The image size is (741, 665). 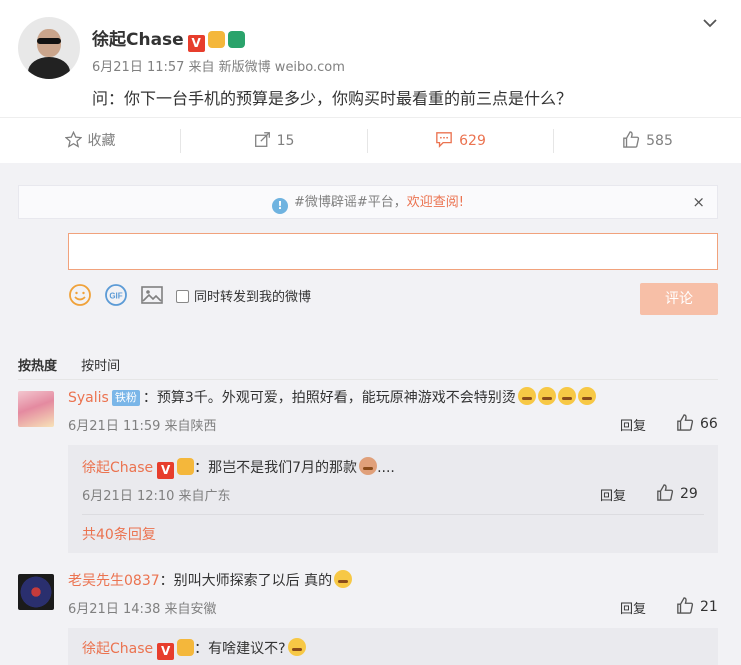 What do you see at coordinates (262, 139) in the screenshot?
I see `share-icon` at bounding box center [262, 139].